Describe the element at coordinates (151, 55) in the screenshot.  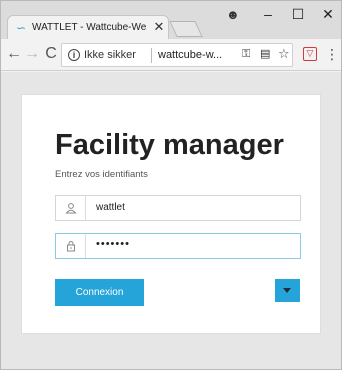
I see `url-divider` at that location.